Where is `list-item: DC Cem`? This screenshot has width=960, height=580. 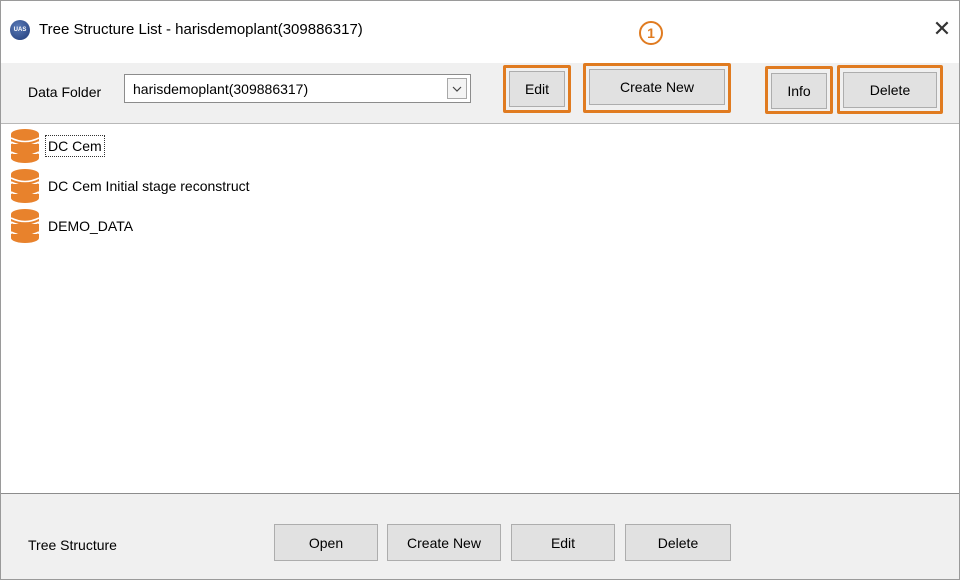
list-item: DC Cem is located at coordinates (57, 146).